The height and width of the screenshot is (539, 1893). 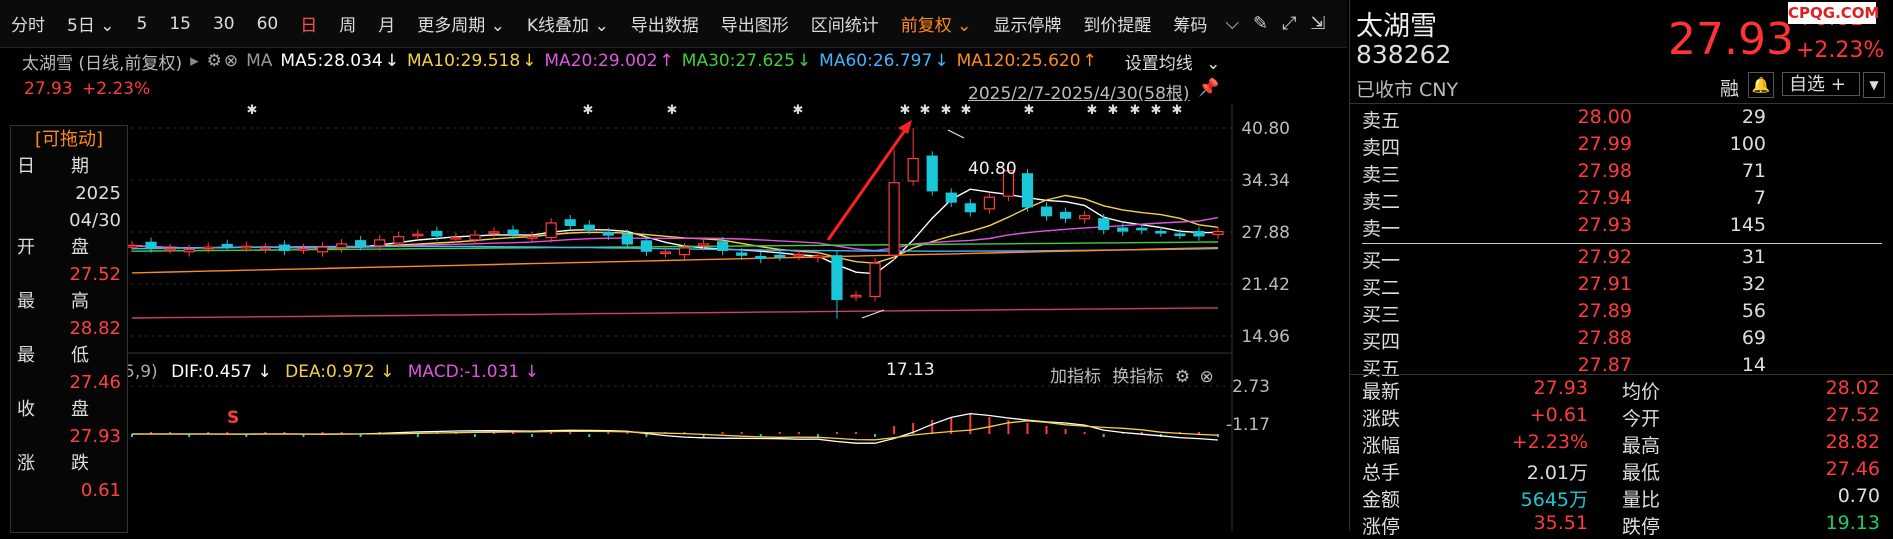 What do you see at coordinates (1621, 146) in the screenshot?
I see `ask-row: 卖四 27.99 100` at bounding box center [1621, 146].